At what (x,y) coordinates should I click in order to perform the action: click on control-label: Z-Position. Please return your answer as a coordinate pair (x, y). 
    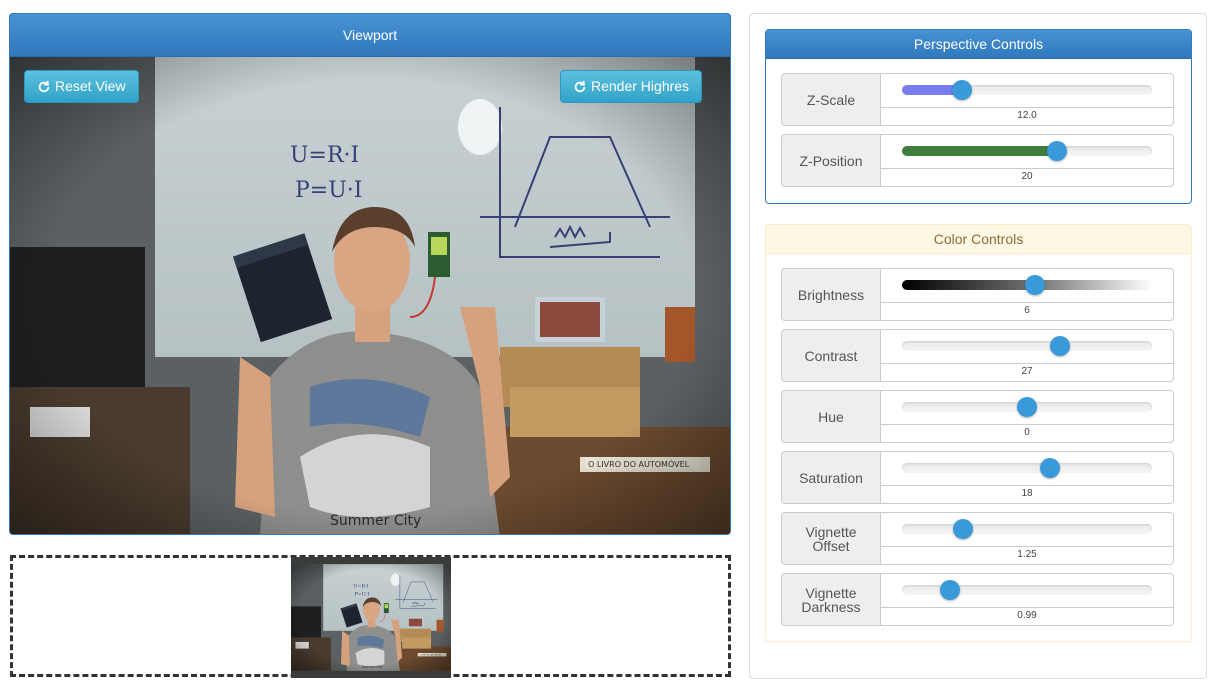
    Looking at the image, I should click on (831, 160).